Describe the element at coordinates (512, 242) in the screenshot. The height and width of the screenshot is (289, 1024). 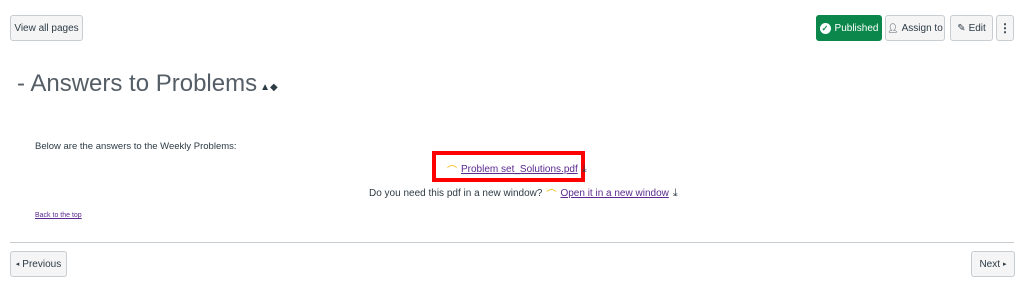
I see `divider` at that location.